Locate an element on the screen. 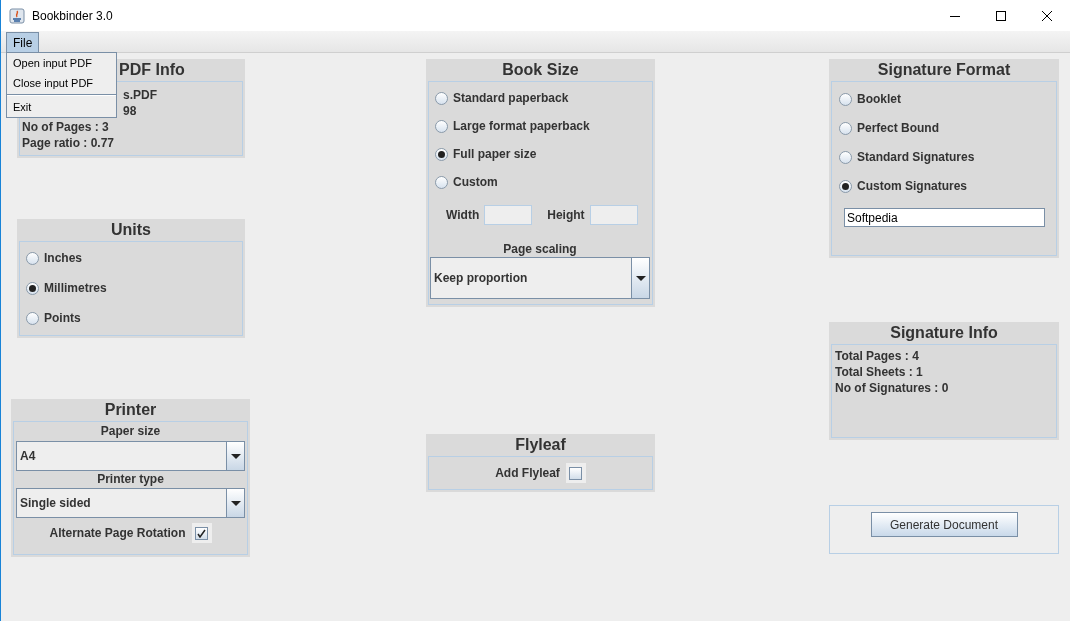  width-field is located at coordinates (508, 215).